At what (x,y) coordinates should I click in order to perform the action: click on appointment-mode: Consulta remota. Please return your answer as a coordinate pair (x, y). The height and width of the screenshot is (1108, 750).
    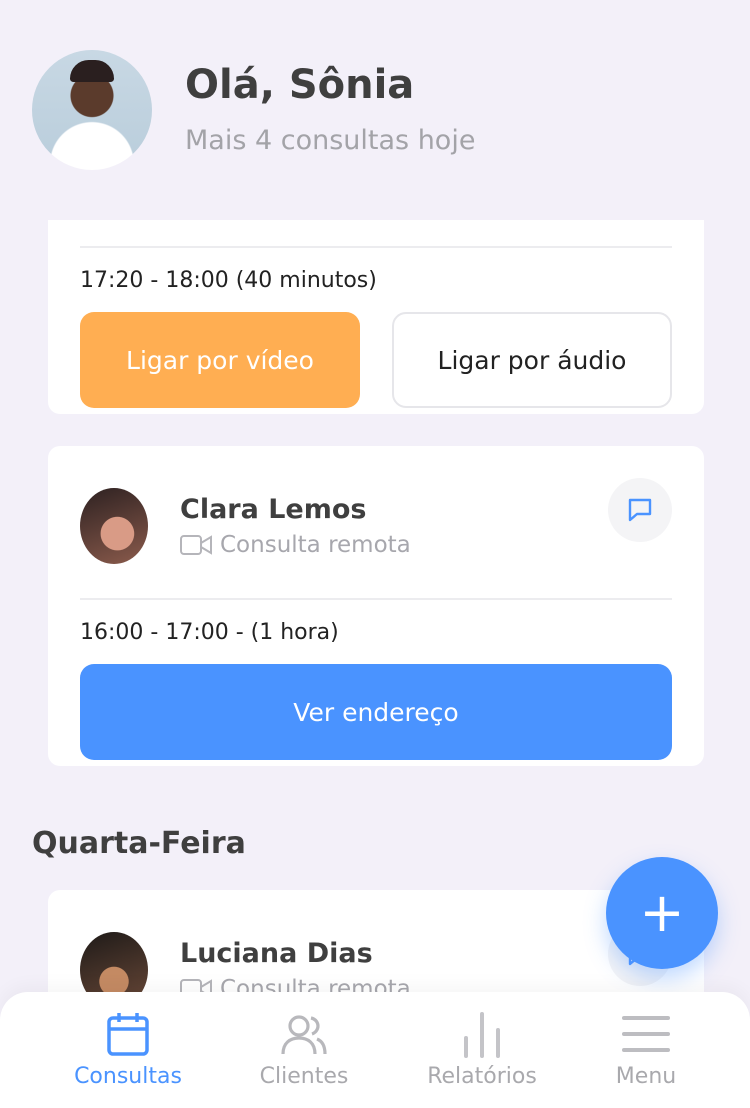
    Looking at the image, I should click on (295, 545).